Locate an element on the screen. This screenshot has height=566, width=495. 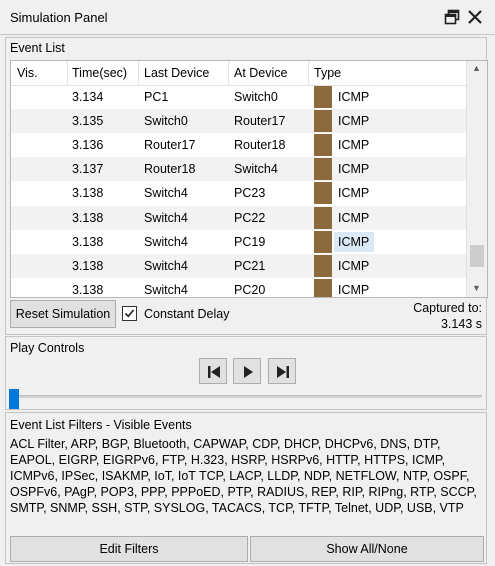
cell-at-device: PC19 is located at coordinates (250, 241).